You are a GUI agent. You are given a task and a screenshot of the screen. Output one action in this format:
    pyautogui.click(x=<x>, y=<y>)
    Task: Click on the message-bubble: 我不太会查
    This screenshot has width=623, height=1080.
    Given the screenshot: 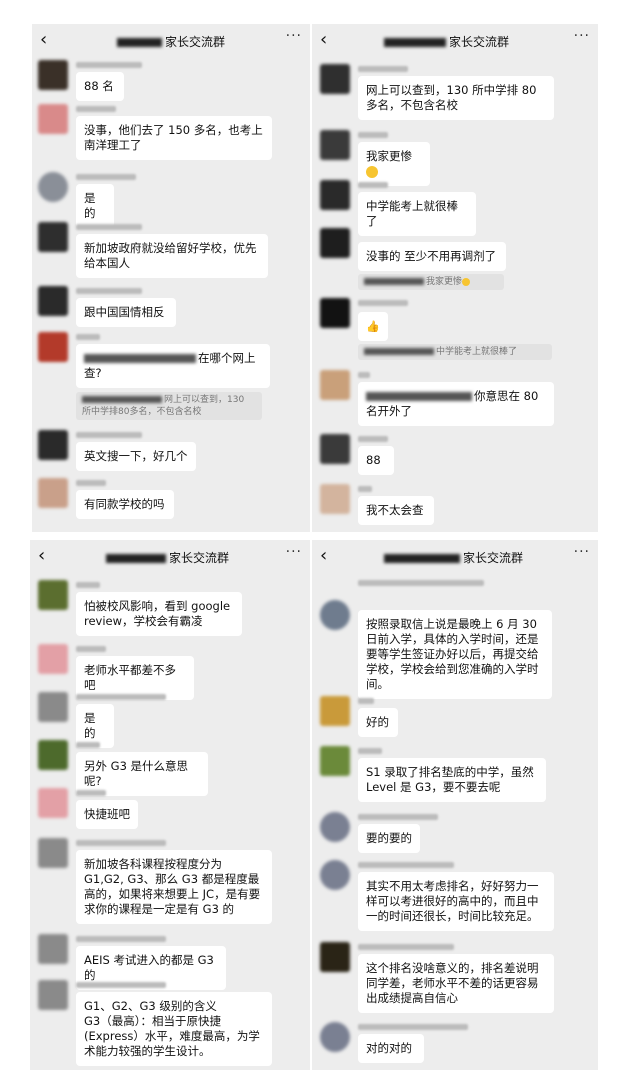 What is the action you would take?
    pyautogui.click(x=396, y=510)
    